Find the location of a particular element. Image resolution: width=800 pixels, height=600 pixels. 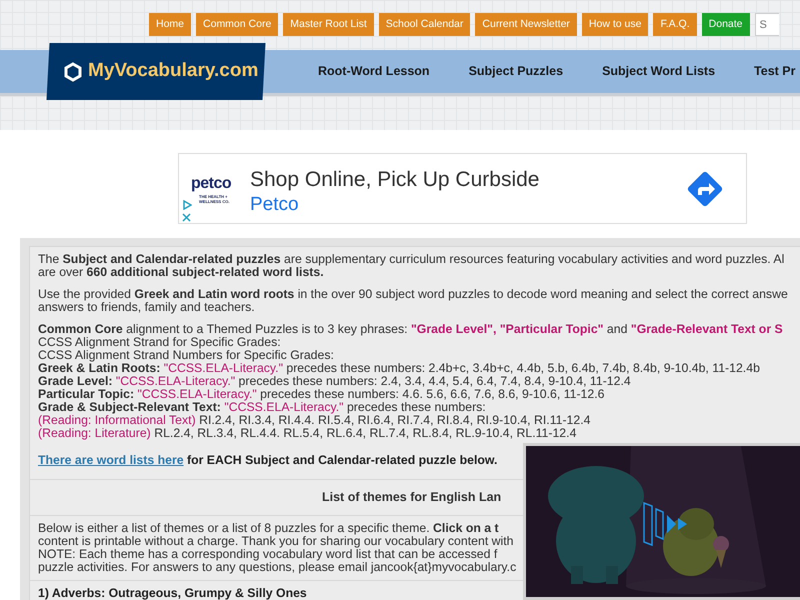

nav-link: Subject Word Lists is located at coordinates (659, 71).